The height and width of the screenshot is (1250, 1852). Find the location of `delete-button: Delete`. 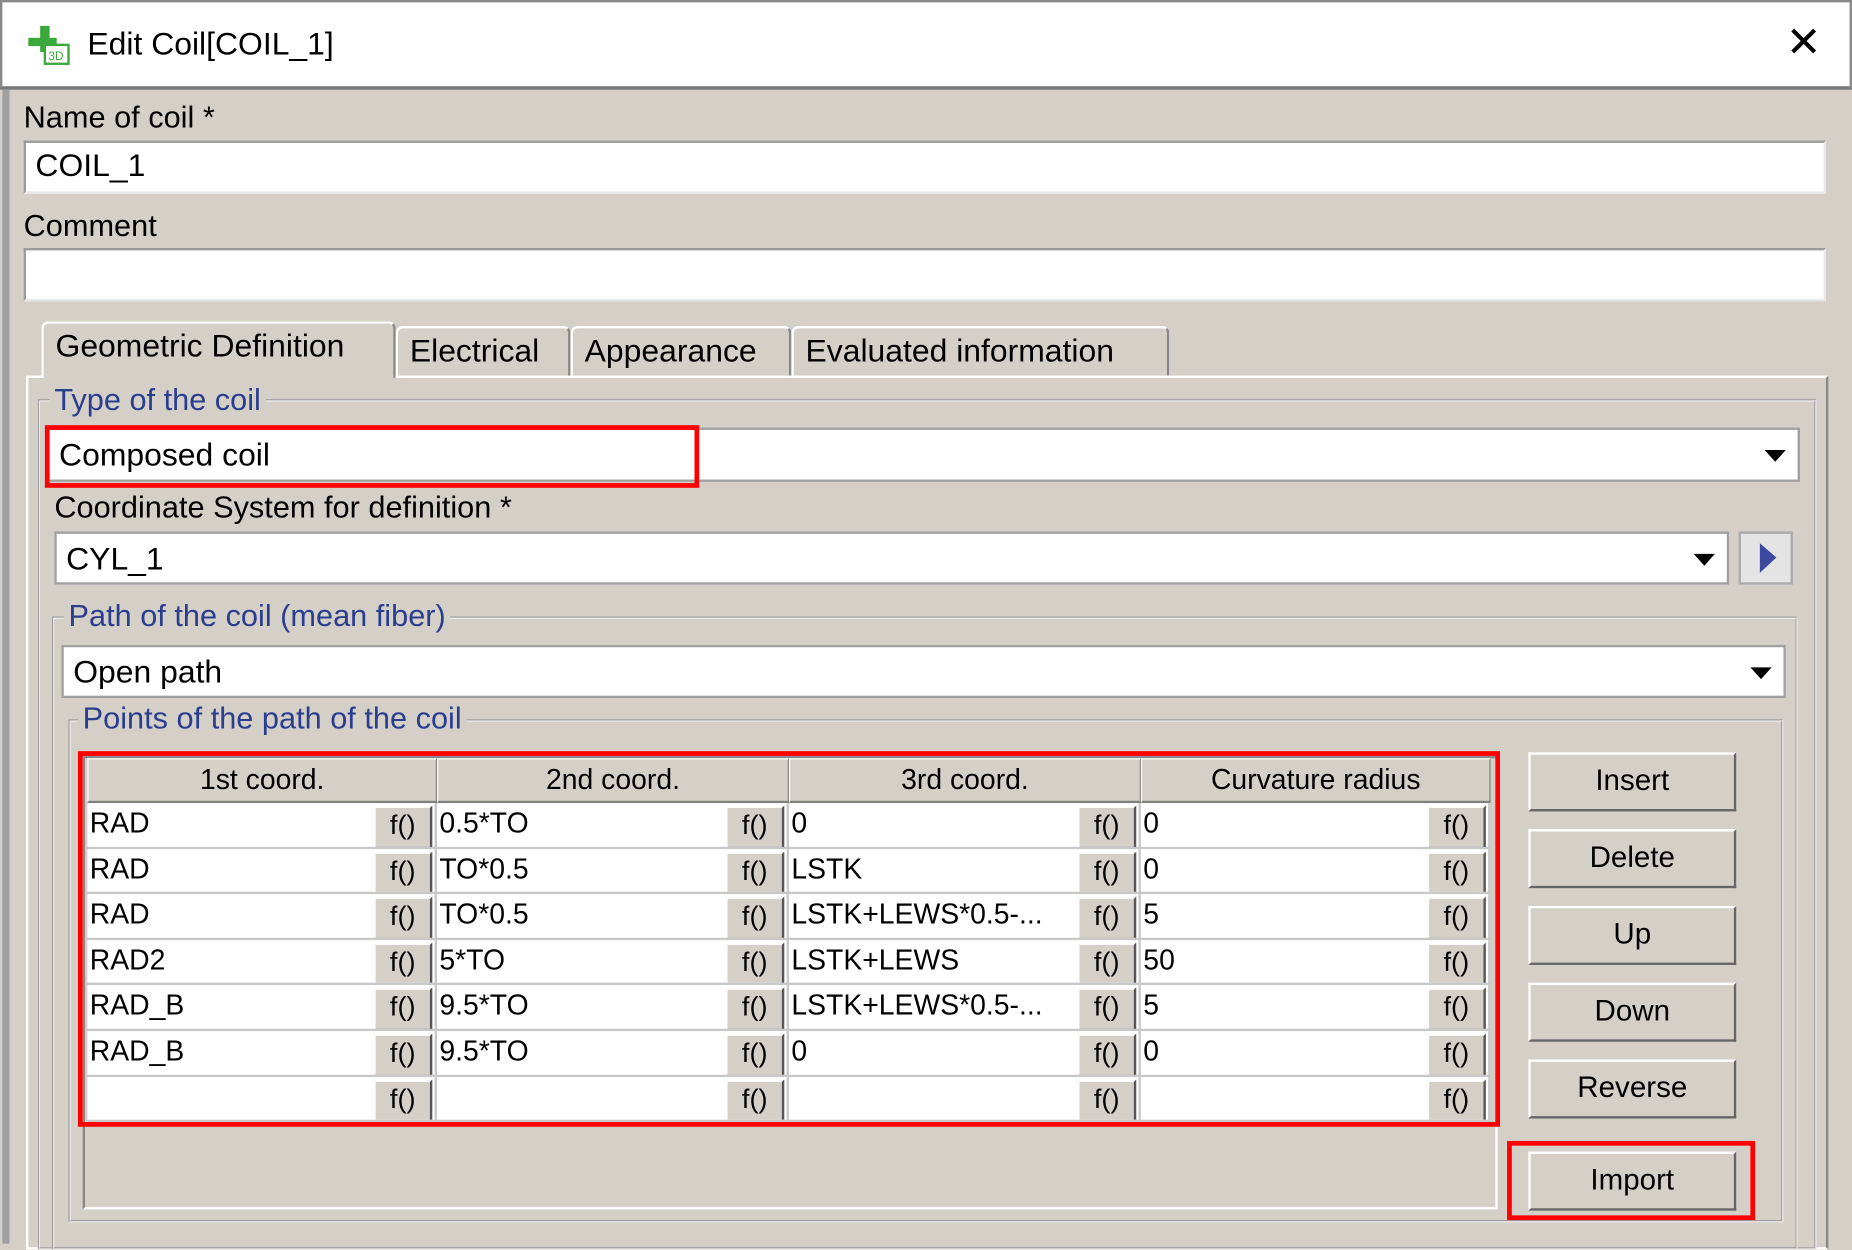

delete-button: Delete is located at coordinates (1632, 859).